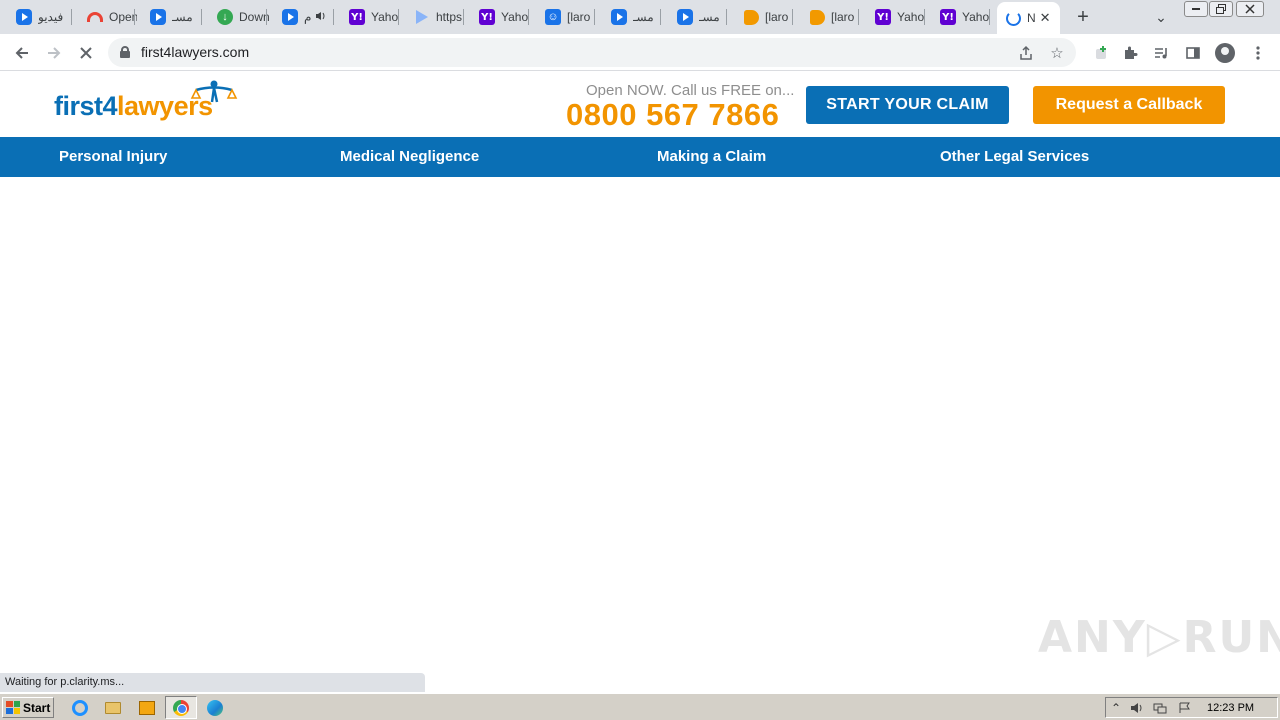 The height and width of the screenshot is (720, 1280). Describe the element at coordinates (86, 53) in the screenshot. I see `stop-loading-button` at that location.